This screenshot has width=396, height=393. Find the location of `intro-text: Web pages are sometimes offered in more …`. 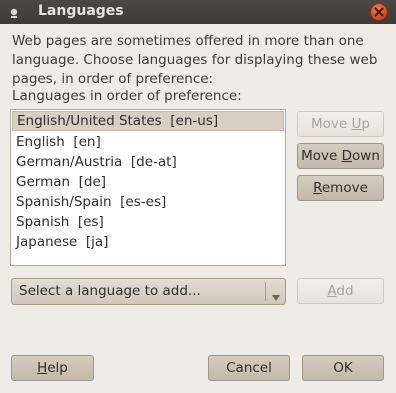

intro-text: Web pages are sometimes offered in more … is located at coordinates (195, 60).